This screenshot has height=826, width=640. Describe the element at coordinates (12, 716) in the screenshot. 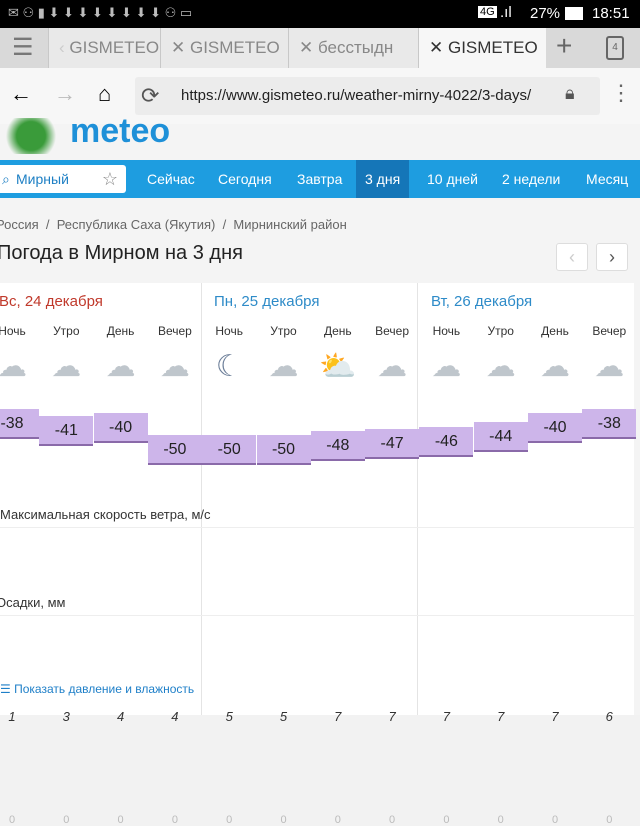

I see `wind-value: 1` at that location.